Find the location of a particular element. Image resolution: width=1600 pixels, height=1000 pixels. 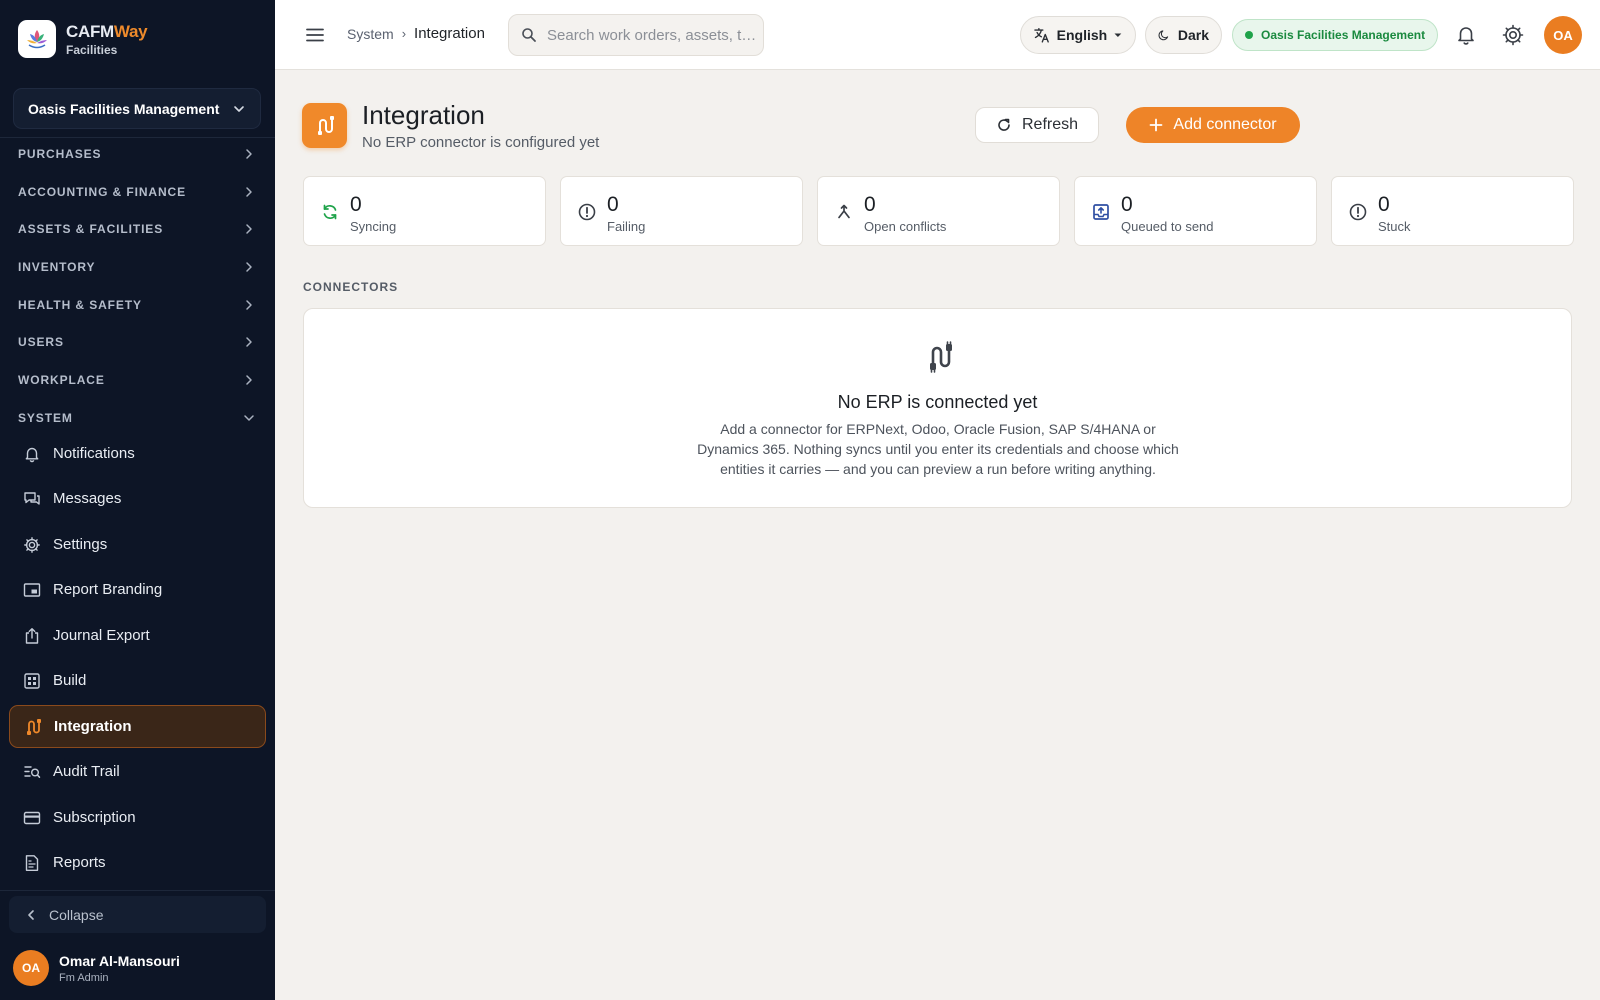

global-search is located at coordinates (636, 35).